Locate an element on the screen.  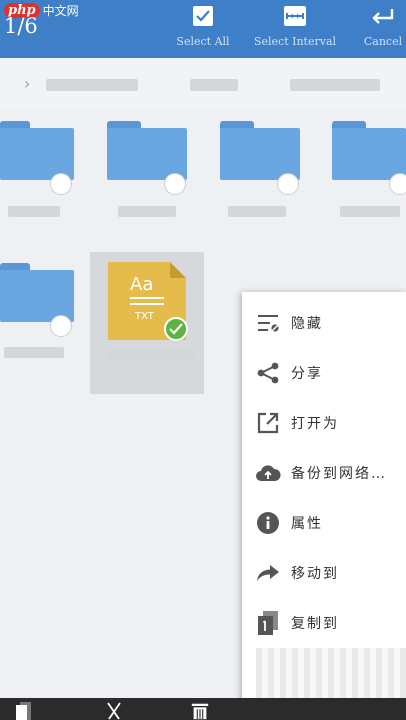
menu-item-hide: 隐藏 is located at coordinates (324, 323).